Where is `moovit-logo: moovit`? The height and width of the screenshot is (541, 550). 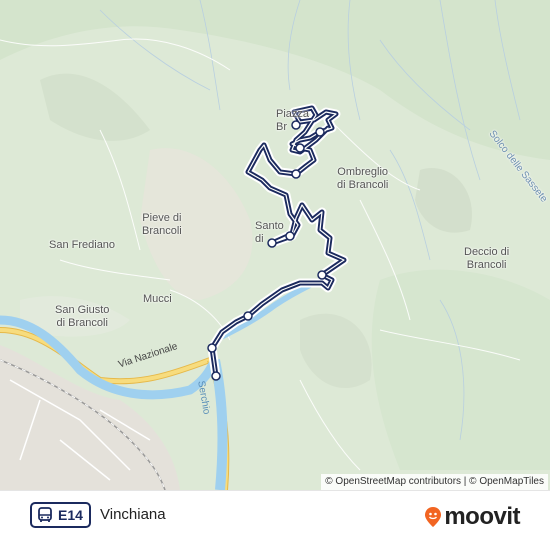 moovit-logo: moovit is located at coordinates (472, 517).